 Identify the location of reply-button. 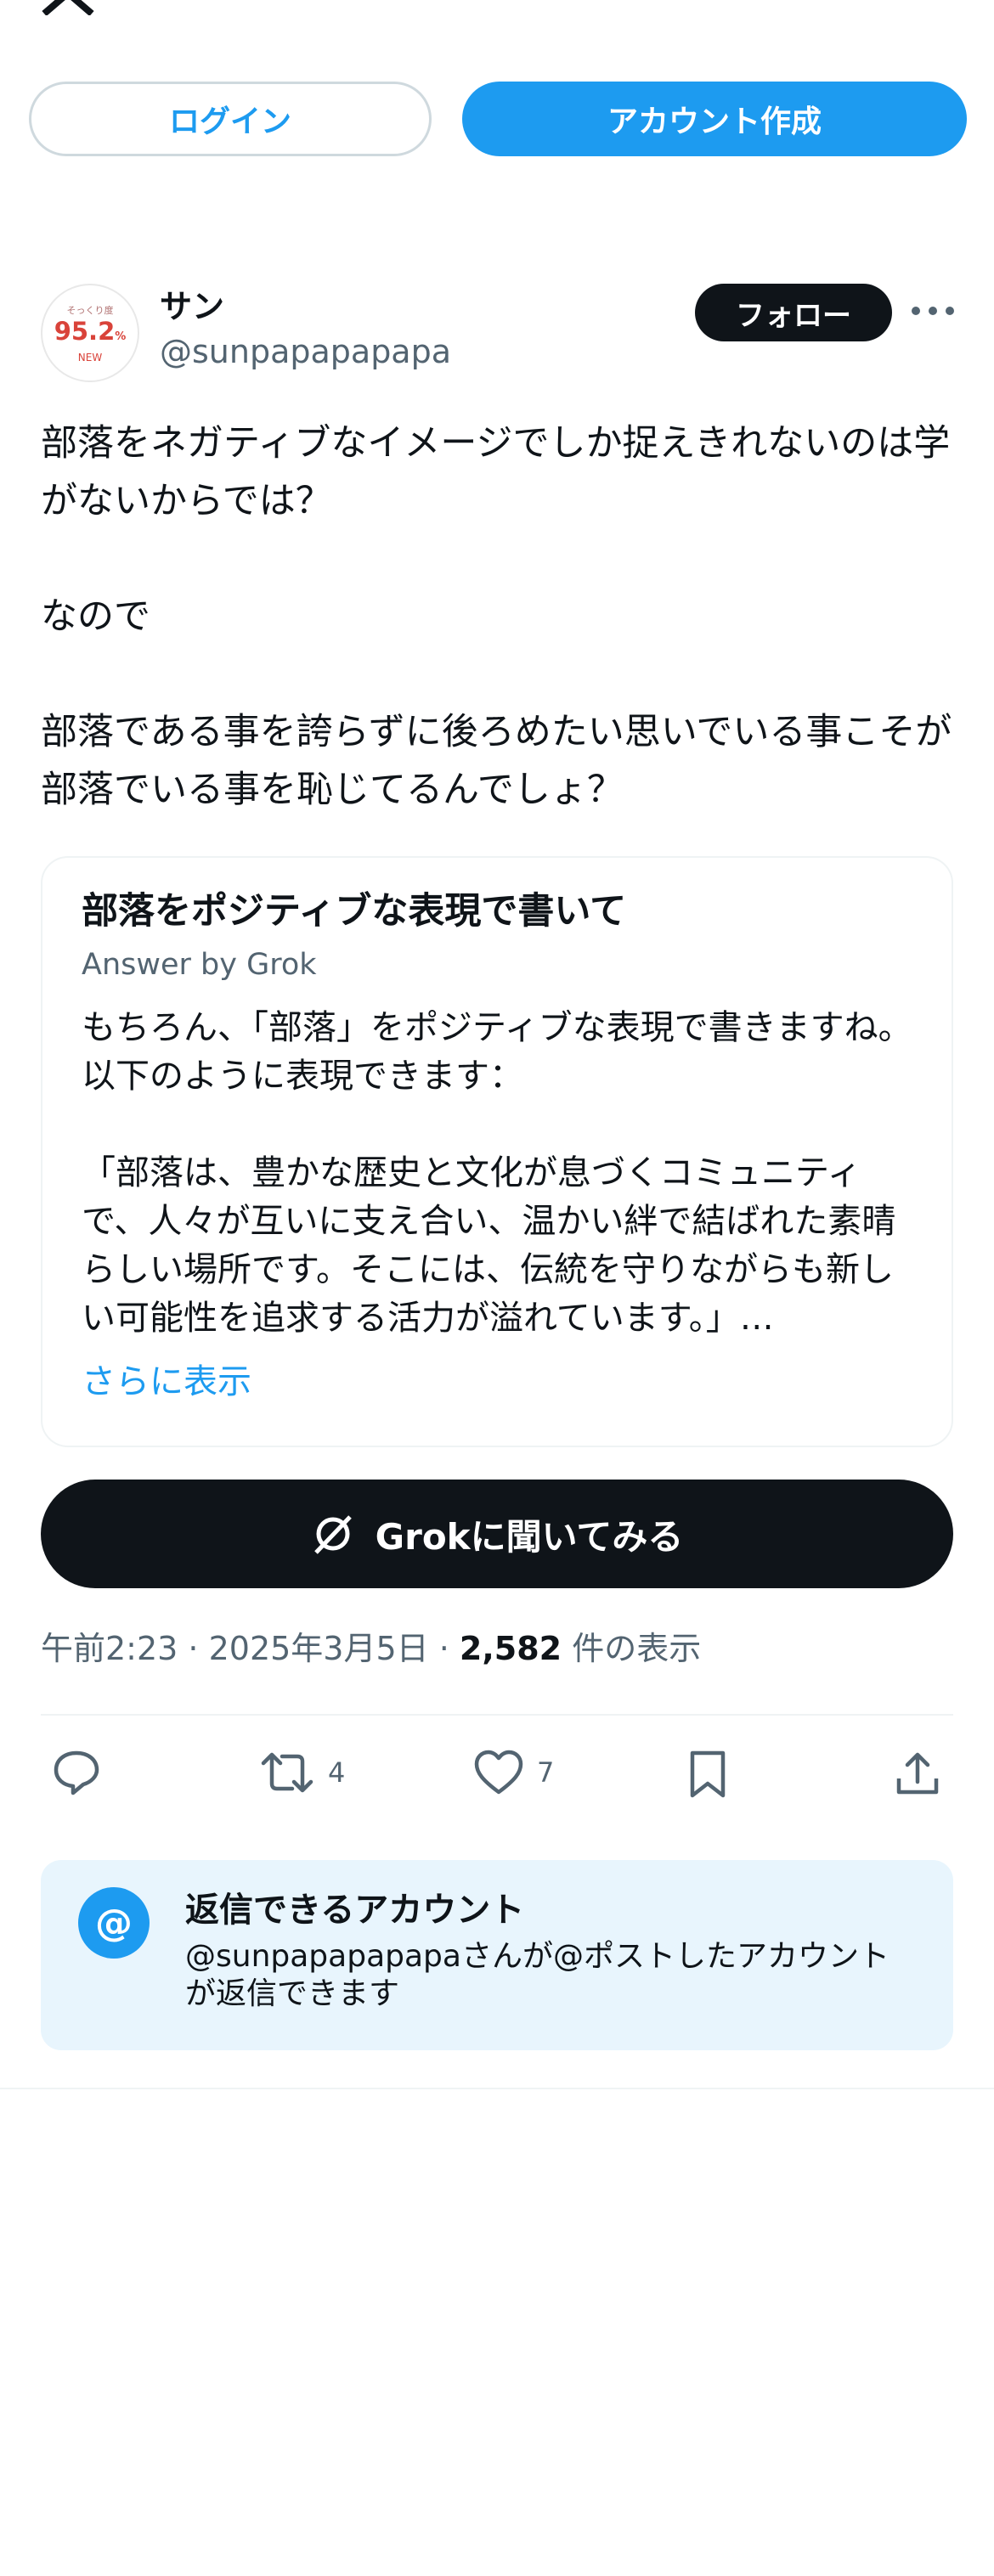
(76, 1772).